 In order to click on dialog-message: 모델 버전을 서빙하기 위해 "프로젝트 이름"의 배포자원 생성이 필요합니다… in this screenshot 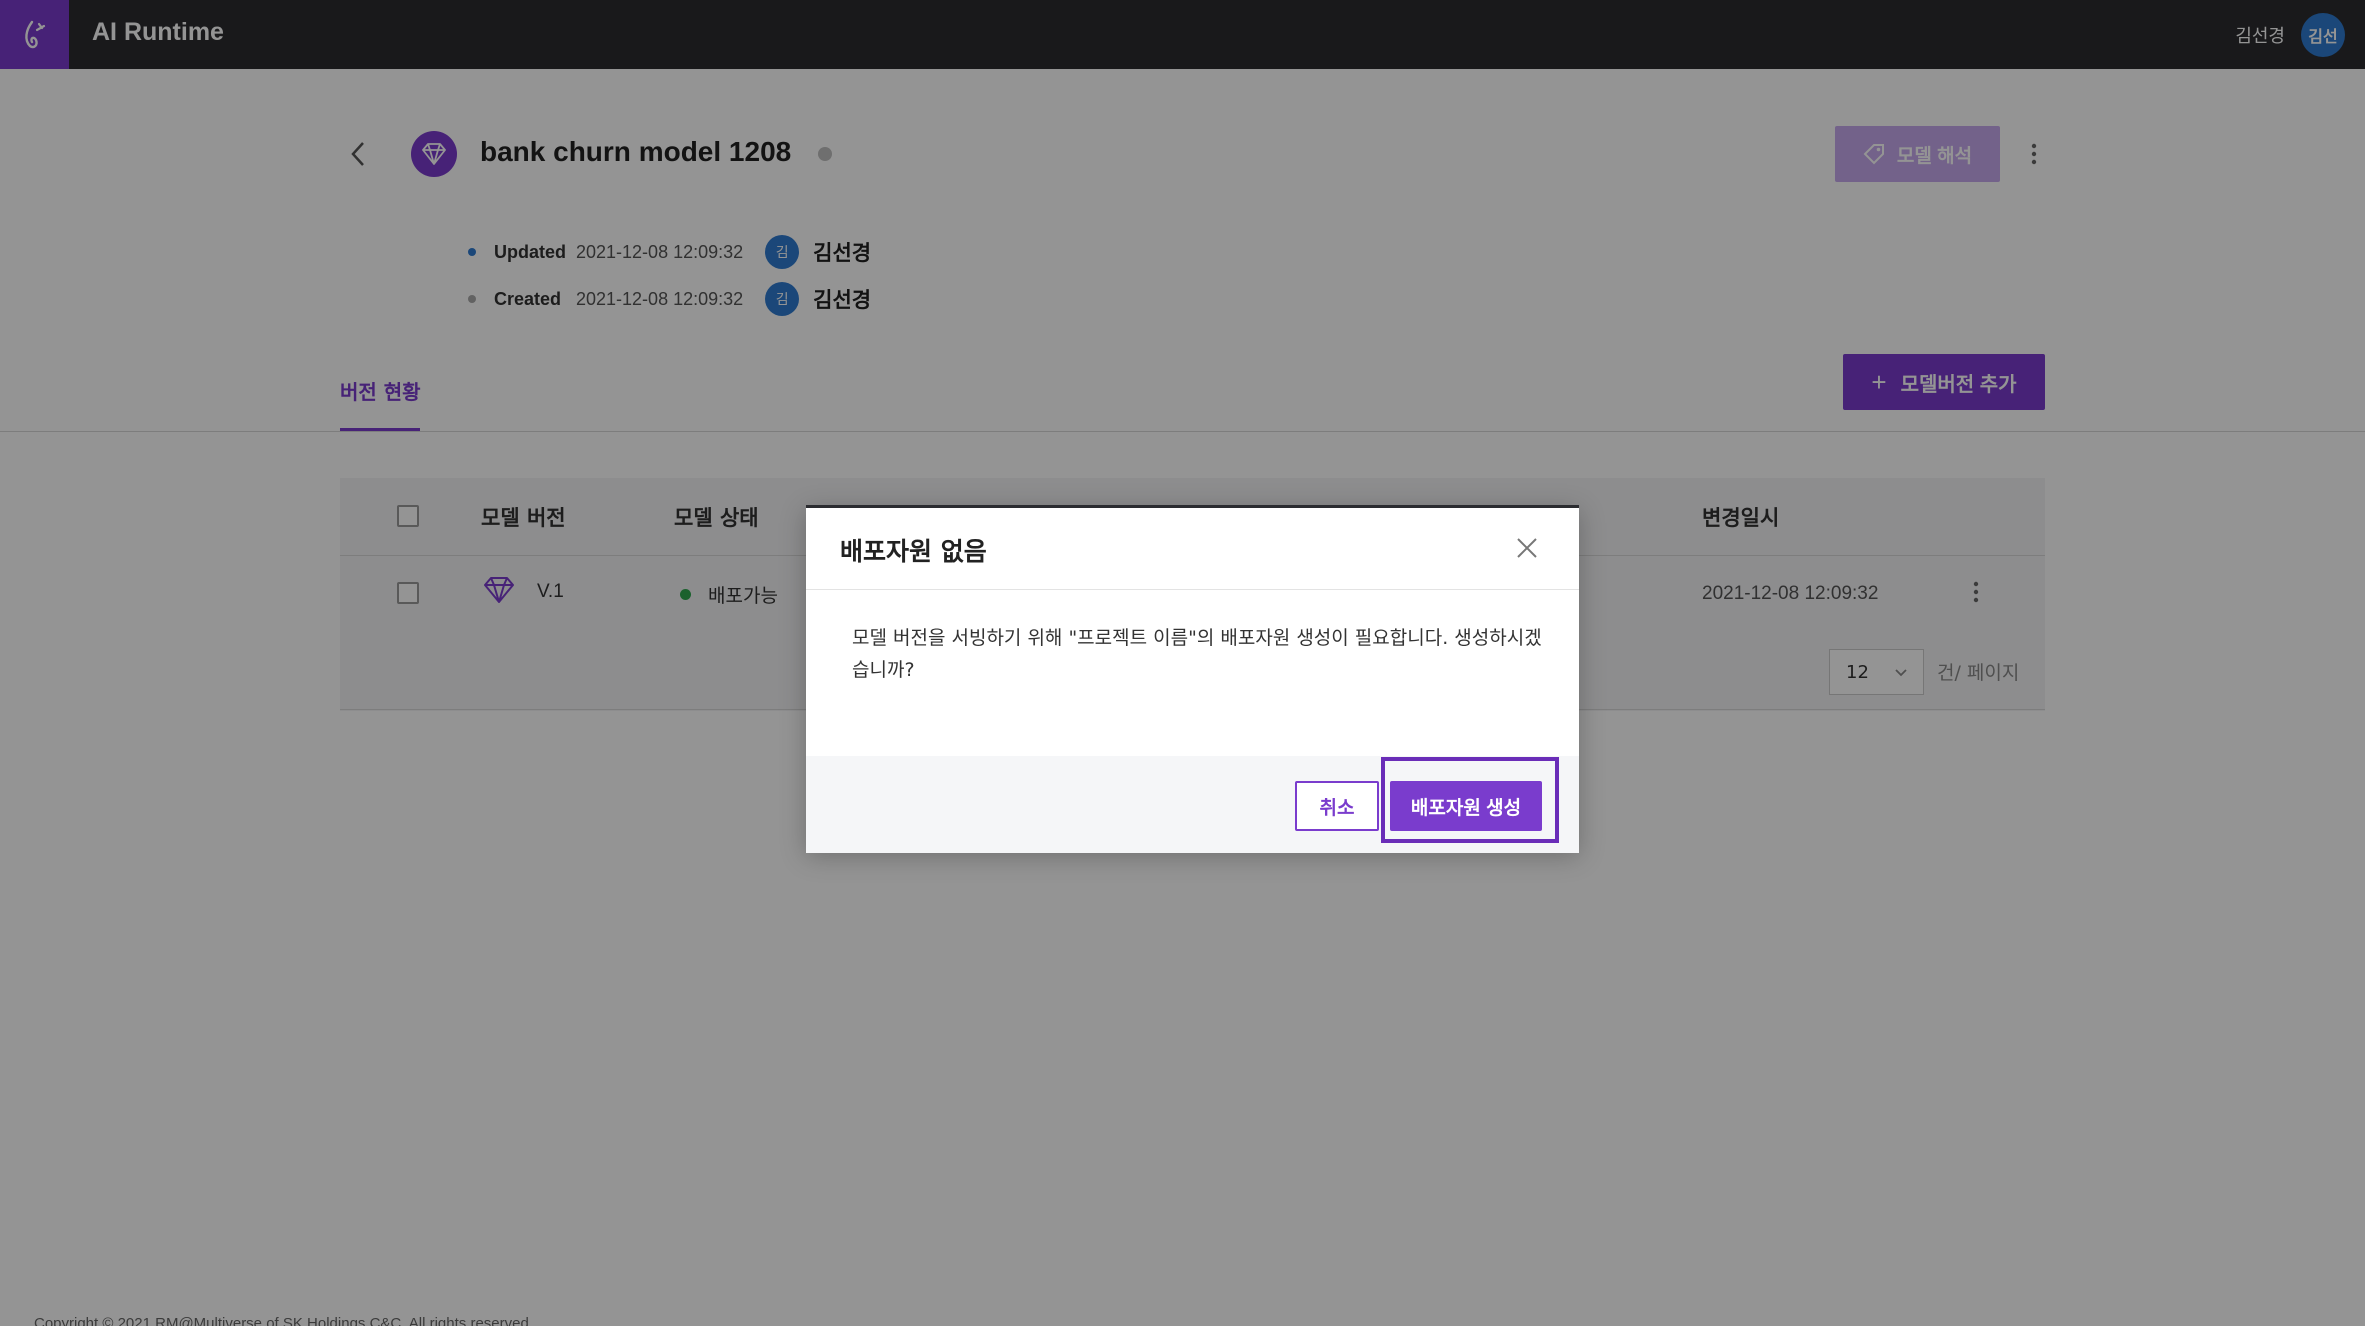, I will do `click(1197, 654)`.